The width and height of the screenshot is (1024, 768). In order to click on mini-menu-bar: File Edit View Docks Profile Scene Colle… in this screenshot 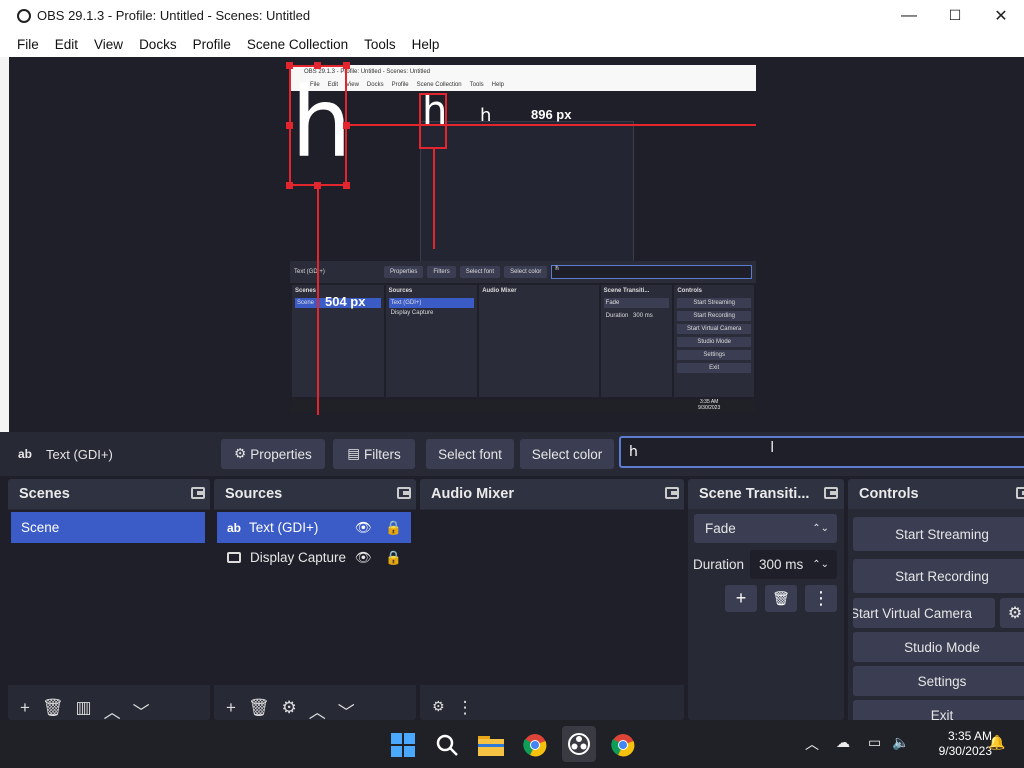, I will do `click(523, 85)`.